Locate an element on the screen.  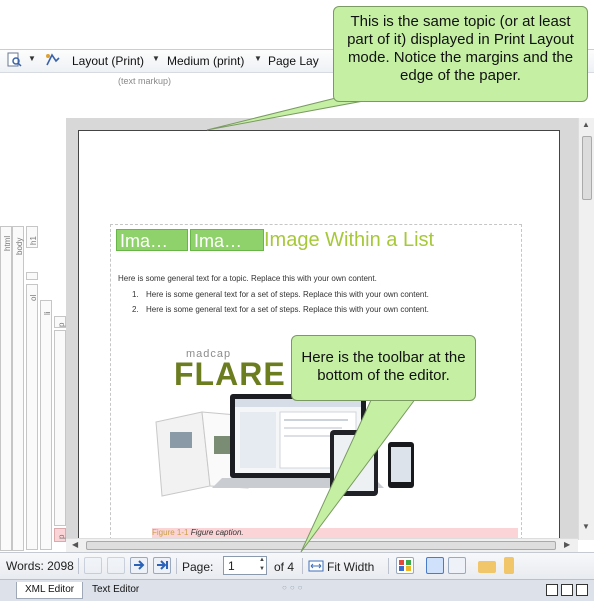
structure-bar-h1: h1 is located at coordinates (32, 237).